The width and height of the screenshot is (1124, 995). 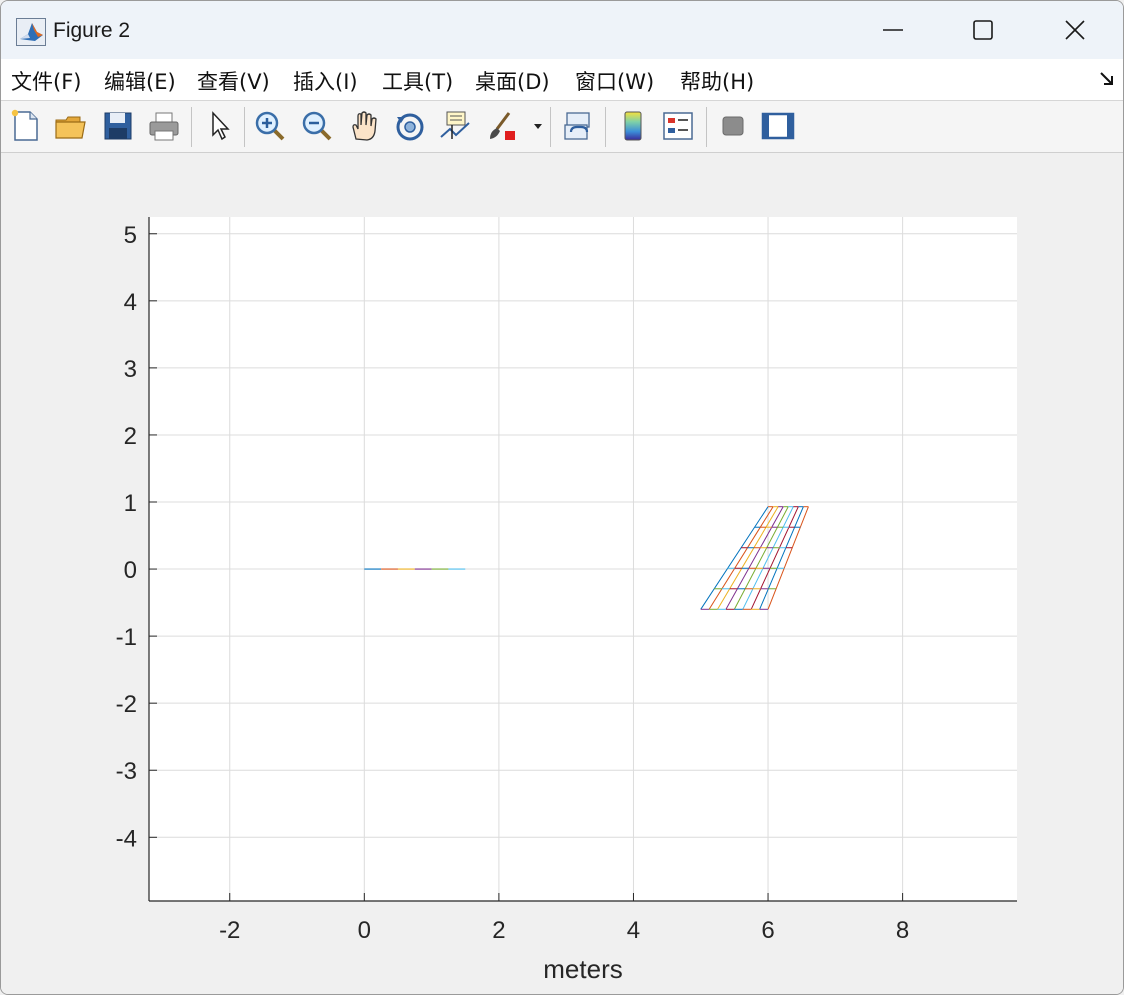 I want to click on y-tick-label: -1, so click(x=126, y=637).